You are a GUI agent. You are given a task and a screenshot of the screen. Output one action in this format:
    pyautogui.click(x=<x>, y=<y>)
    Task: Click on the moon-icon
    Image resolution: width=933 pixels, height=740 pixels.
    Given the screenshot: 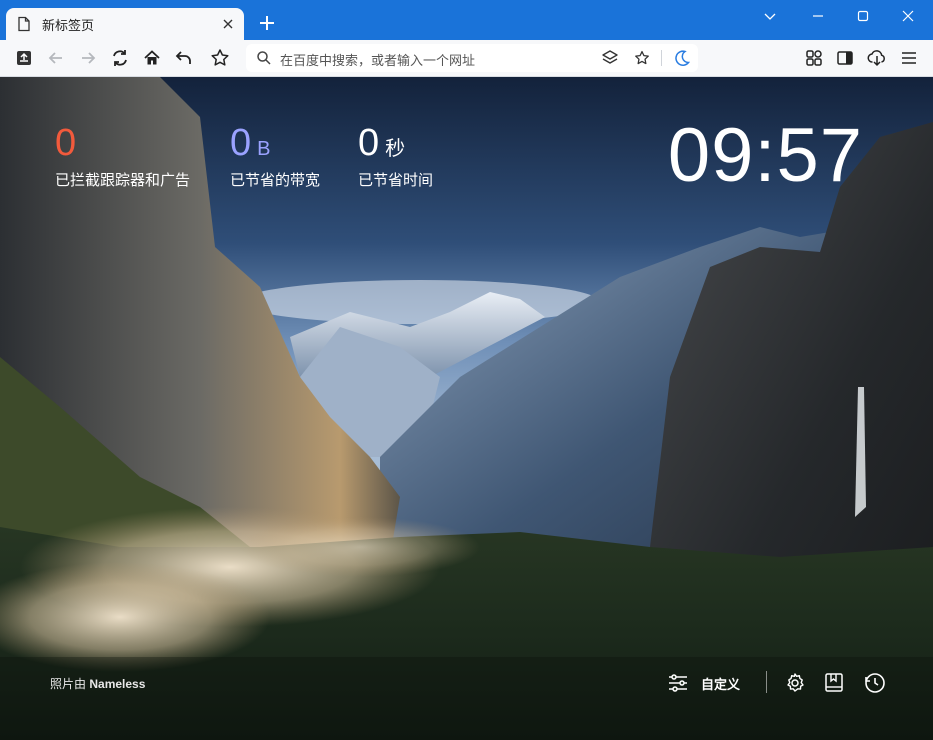 What is the action you would take?
    pyautogui.click(x=683, y=58)
    